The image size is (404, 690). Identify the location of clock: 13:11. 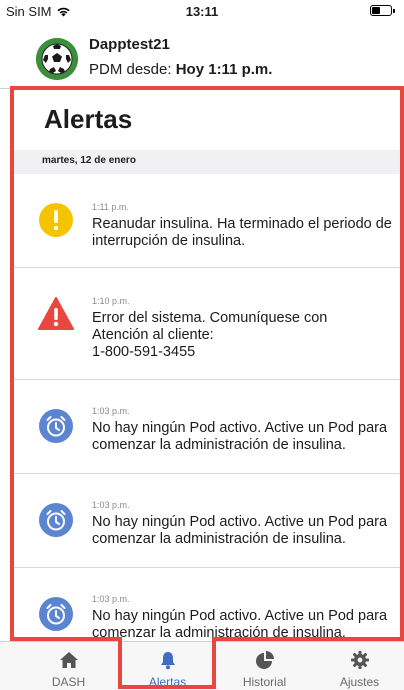
(202, 11).